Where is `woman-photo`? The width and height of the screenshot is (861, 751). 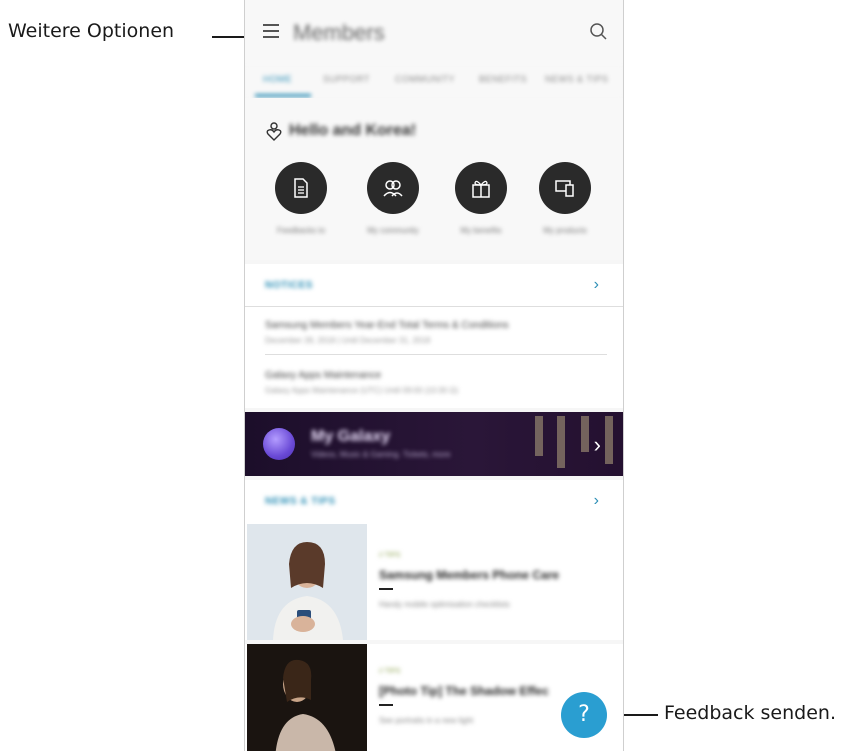 woman-photo is located at coordinates (307, 582).